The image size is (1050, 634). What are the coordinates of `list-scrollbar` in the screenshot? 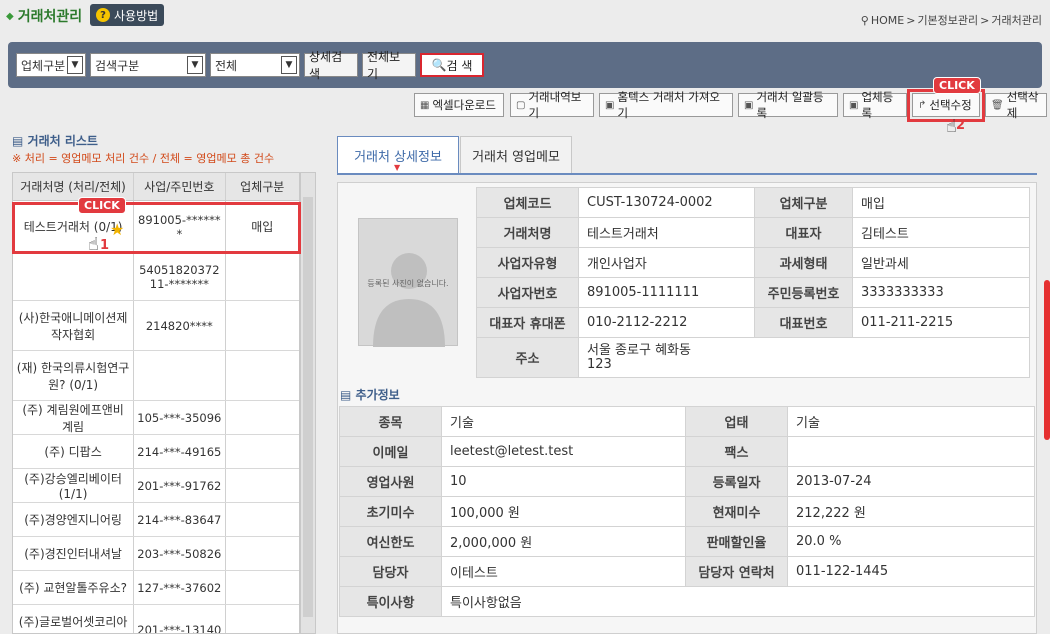 It's located at (308, 403).